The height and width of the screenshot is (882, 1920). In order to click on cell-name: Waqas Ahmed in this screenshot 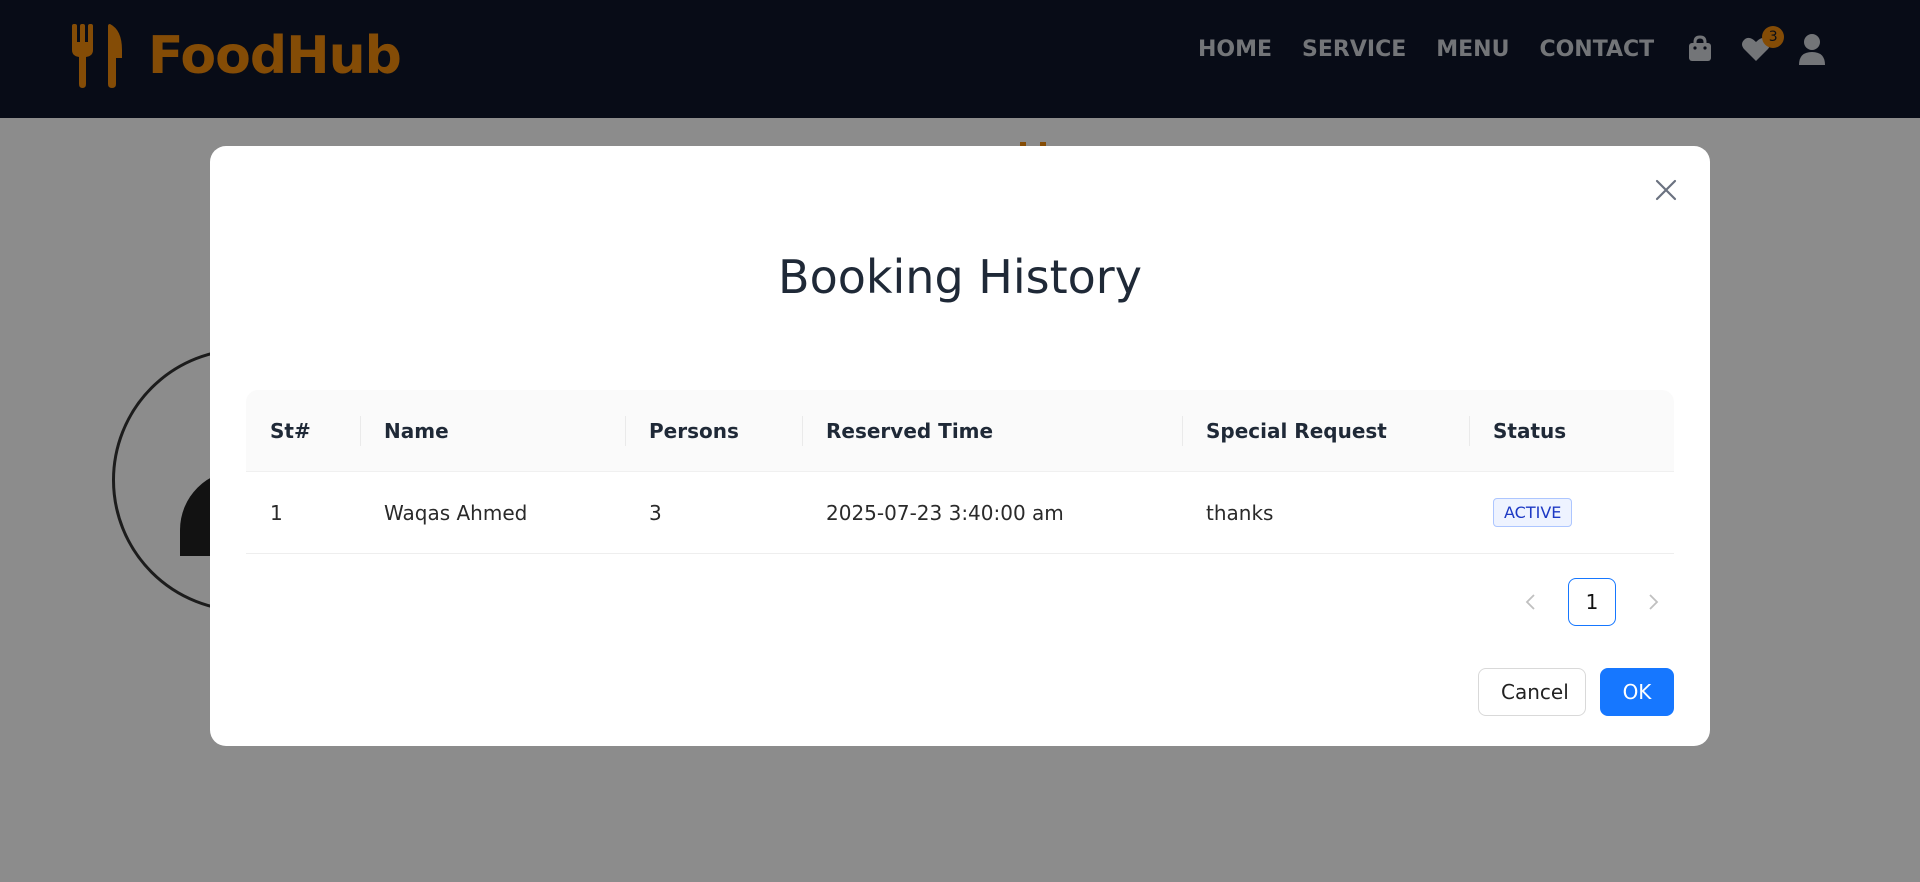, I will do `click(456, 512)`.